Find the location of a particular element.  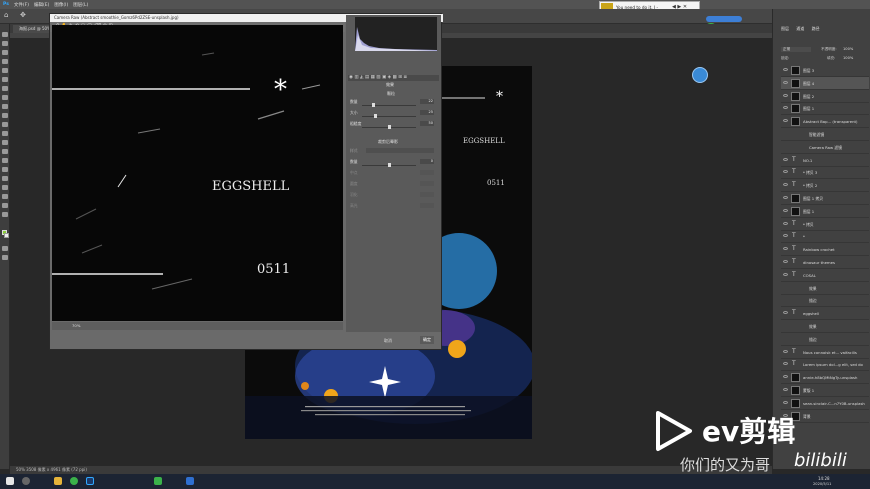

layer-row: T Rainbow crochet is located at coordinates (825, 250).